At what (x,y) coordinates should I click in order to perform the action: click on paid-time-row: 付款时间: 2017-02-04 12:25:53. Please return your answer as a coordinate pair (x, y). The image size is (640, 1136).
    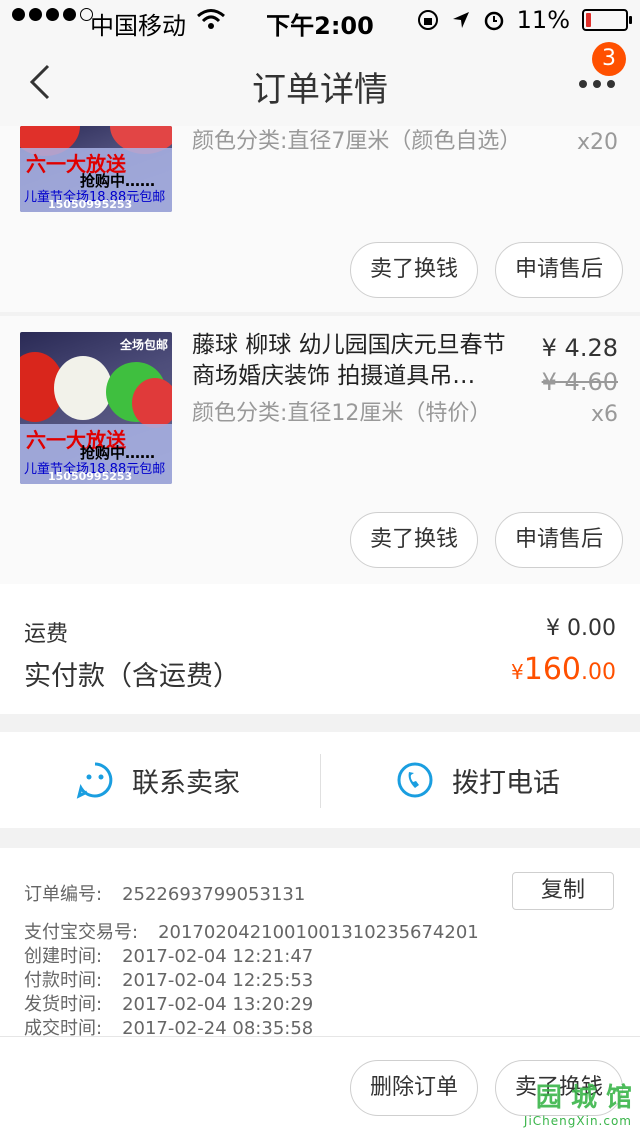
    Looking at the image, I should click on (169, 980).